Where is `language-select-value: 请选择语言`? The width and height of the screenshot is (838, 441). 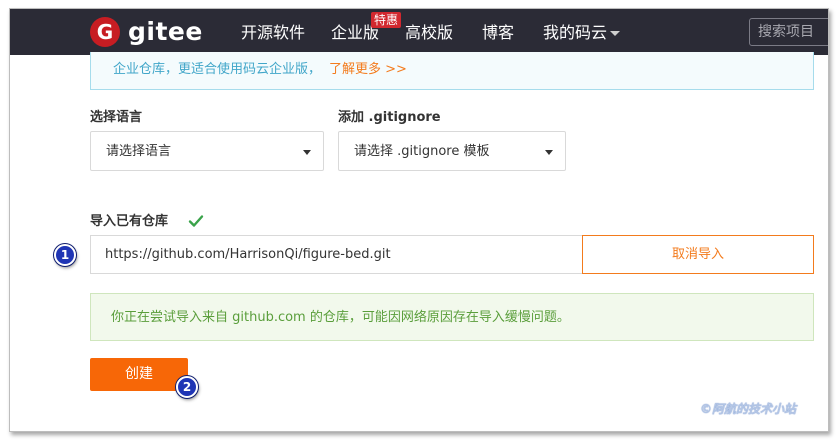
language-select-value: 请选择语言 is located at coordinates (139, 151).